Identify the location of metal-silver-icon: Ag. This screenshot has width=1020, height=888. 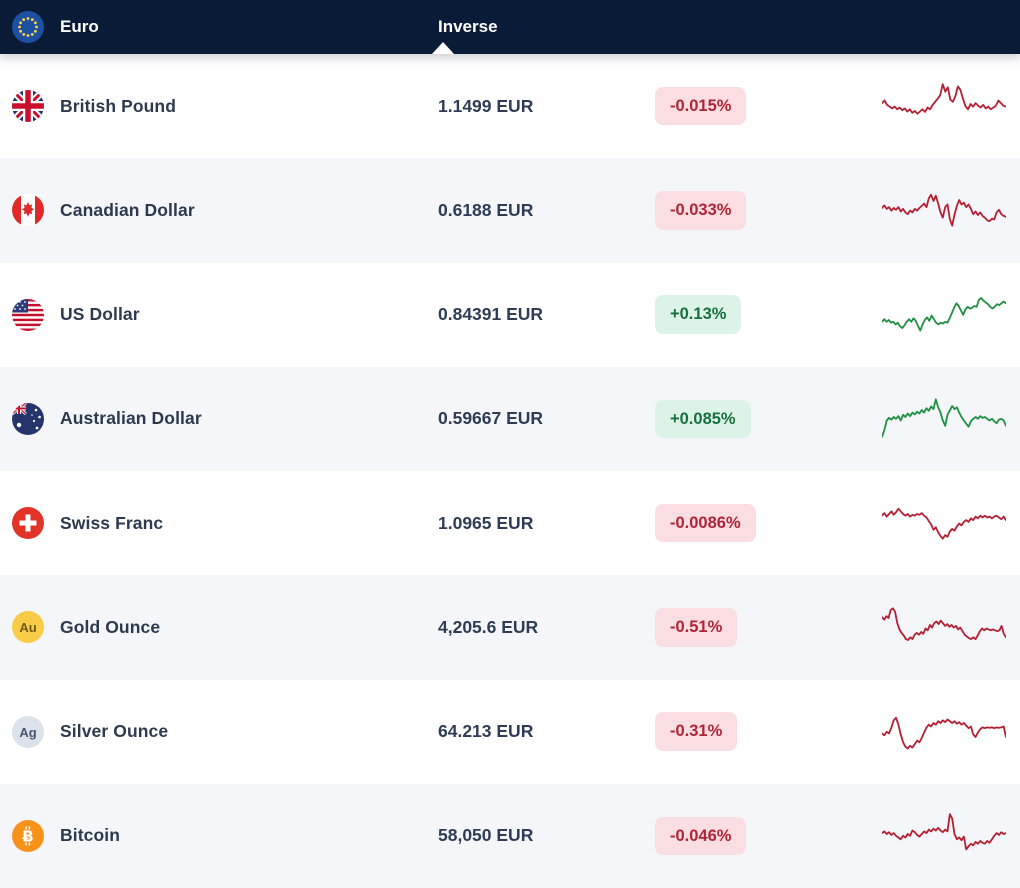
(28, 731).